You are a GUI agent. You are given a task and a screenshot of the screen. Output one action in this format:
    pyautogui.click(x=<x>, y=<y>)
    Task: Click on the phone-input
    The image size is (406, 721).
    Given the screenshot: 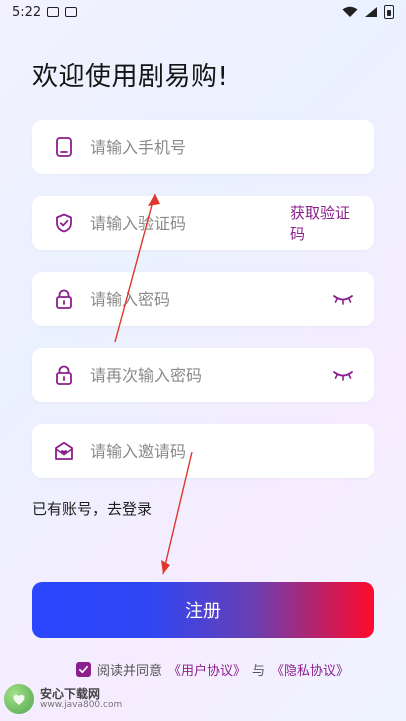 What is the action you would take?
    pyautogui.click(x=232, y=147)
    